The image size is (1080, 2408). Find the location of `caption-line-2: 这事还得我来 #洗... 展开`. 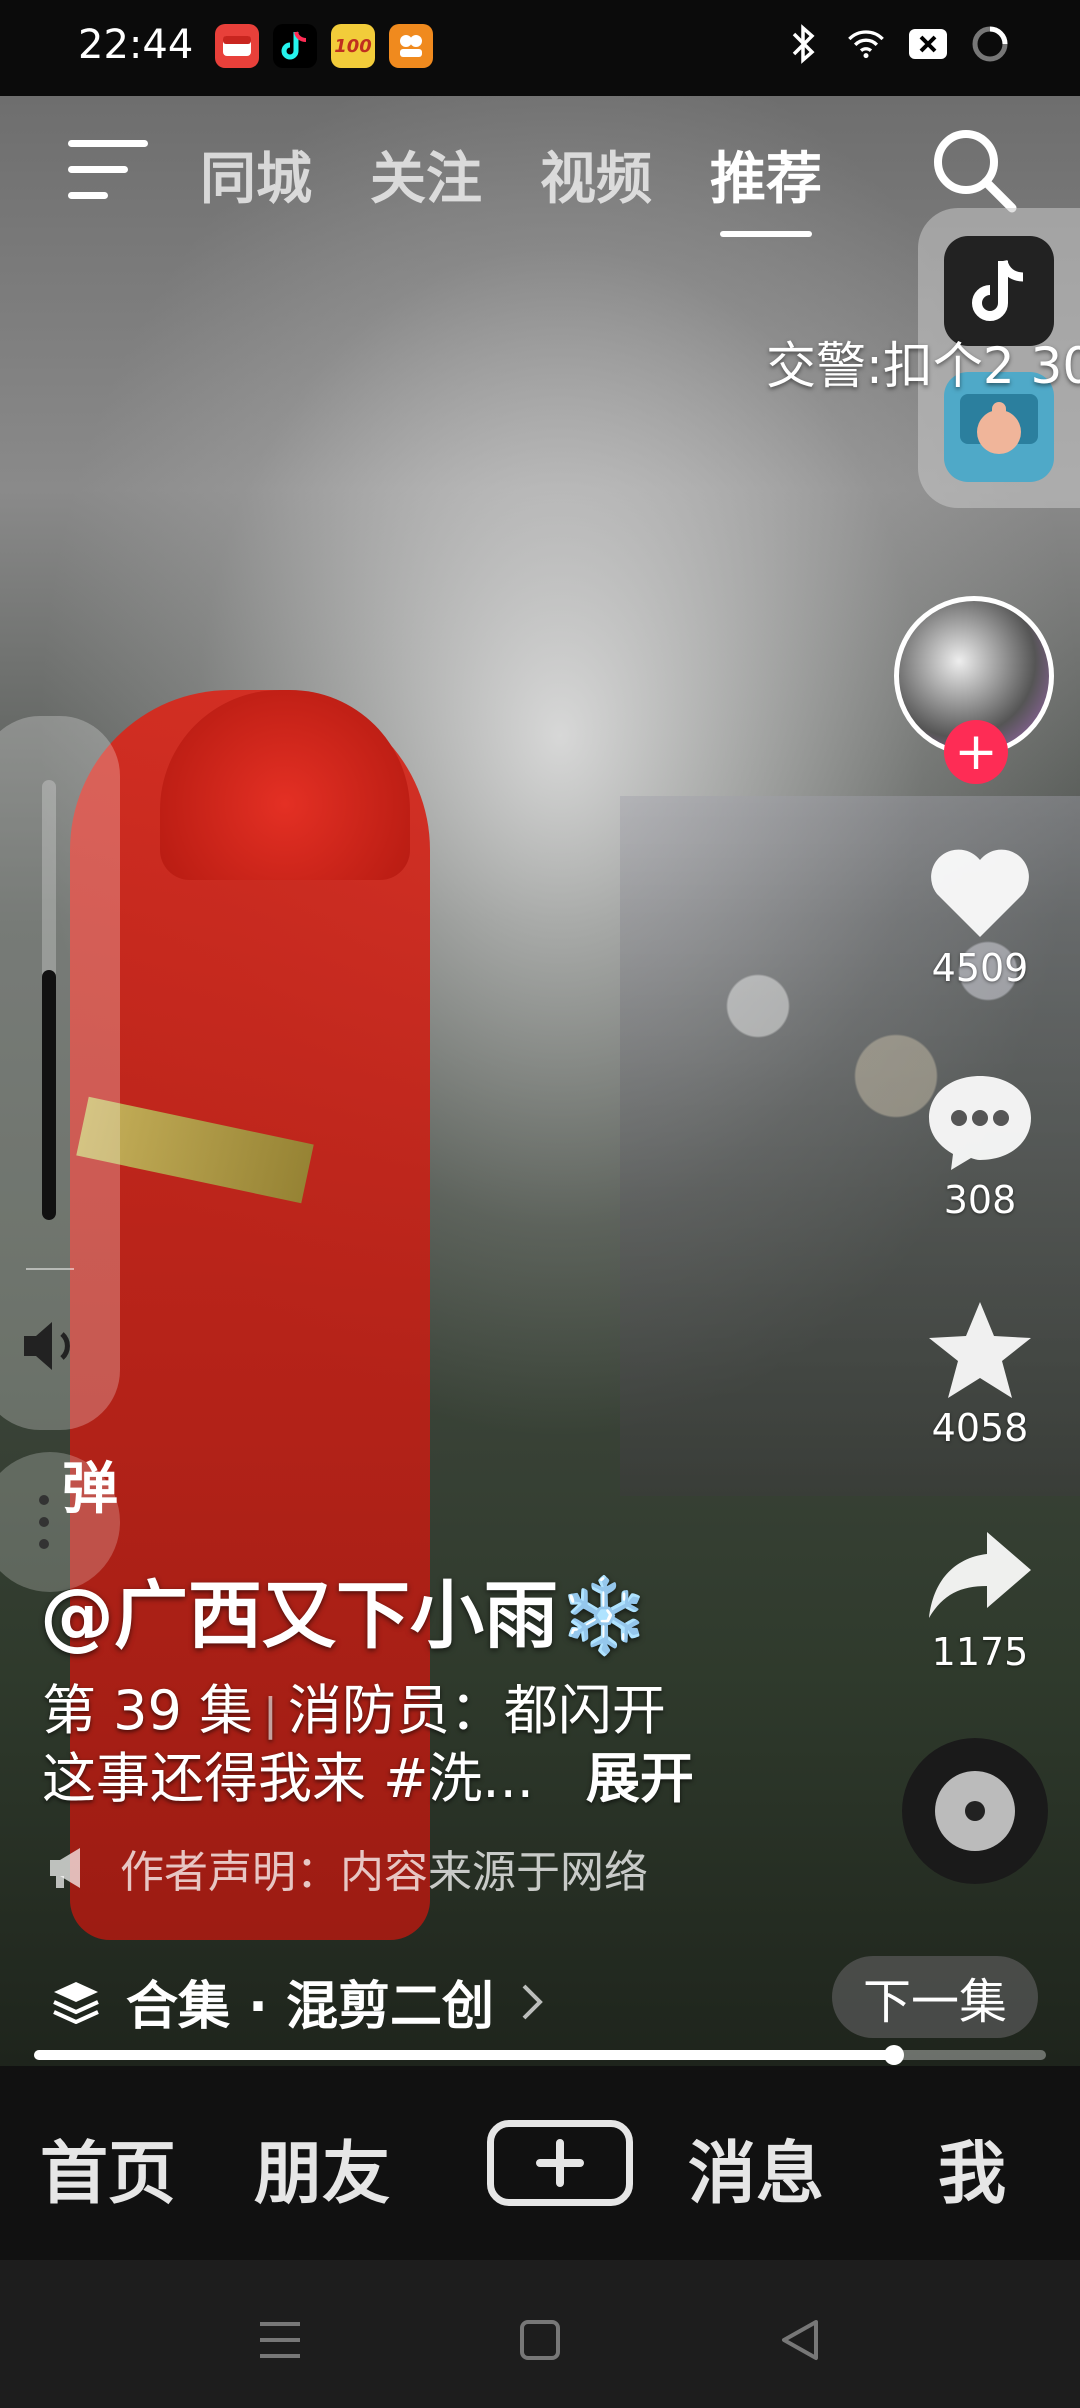

caption-line-2: 这事还得我来 #洗... 展开 is located at coordinates (368, 1773).